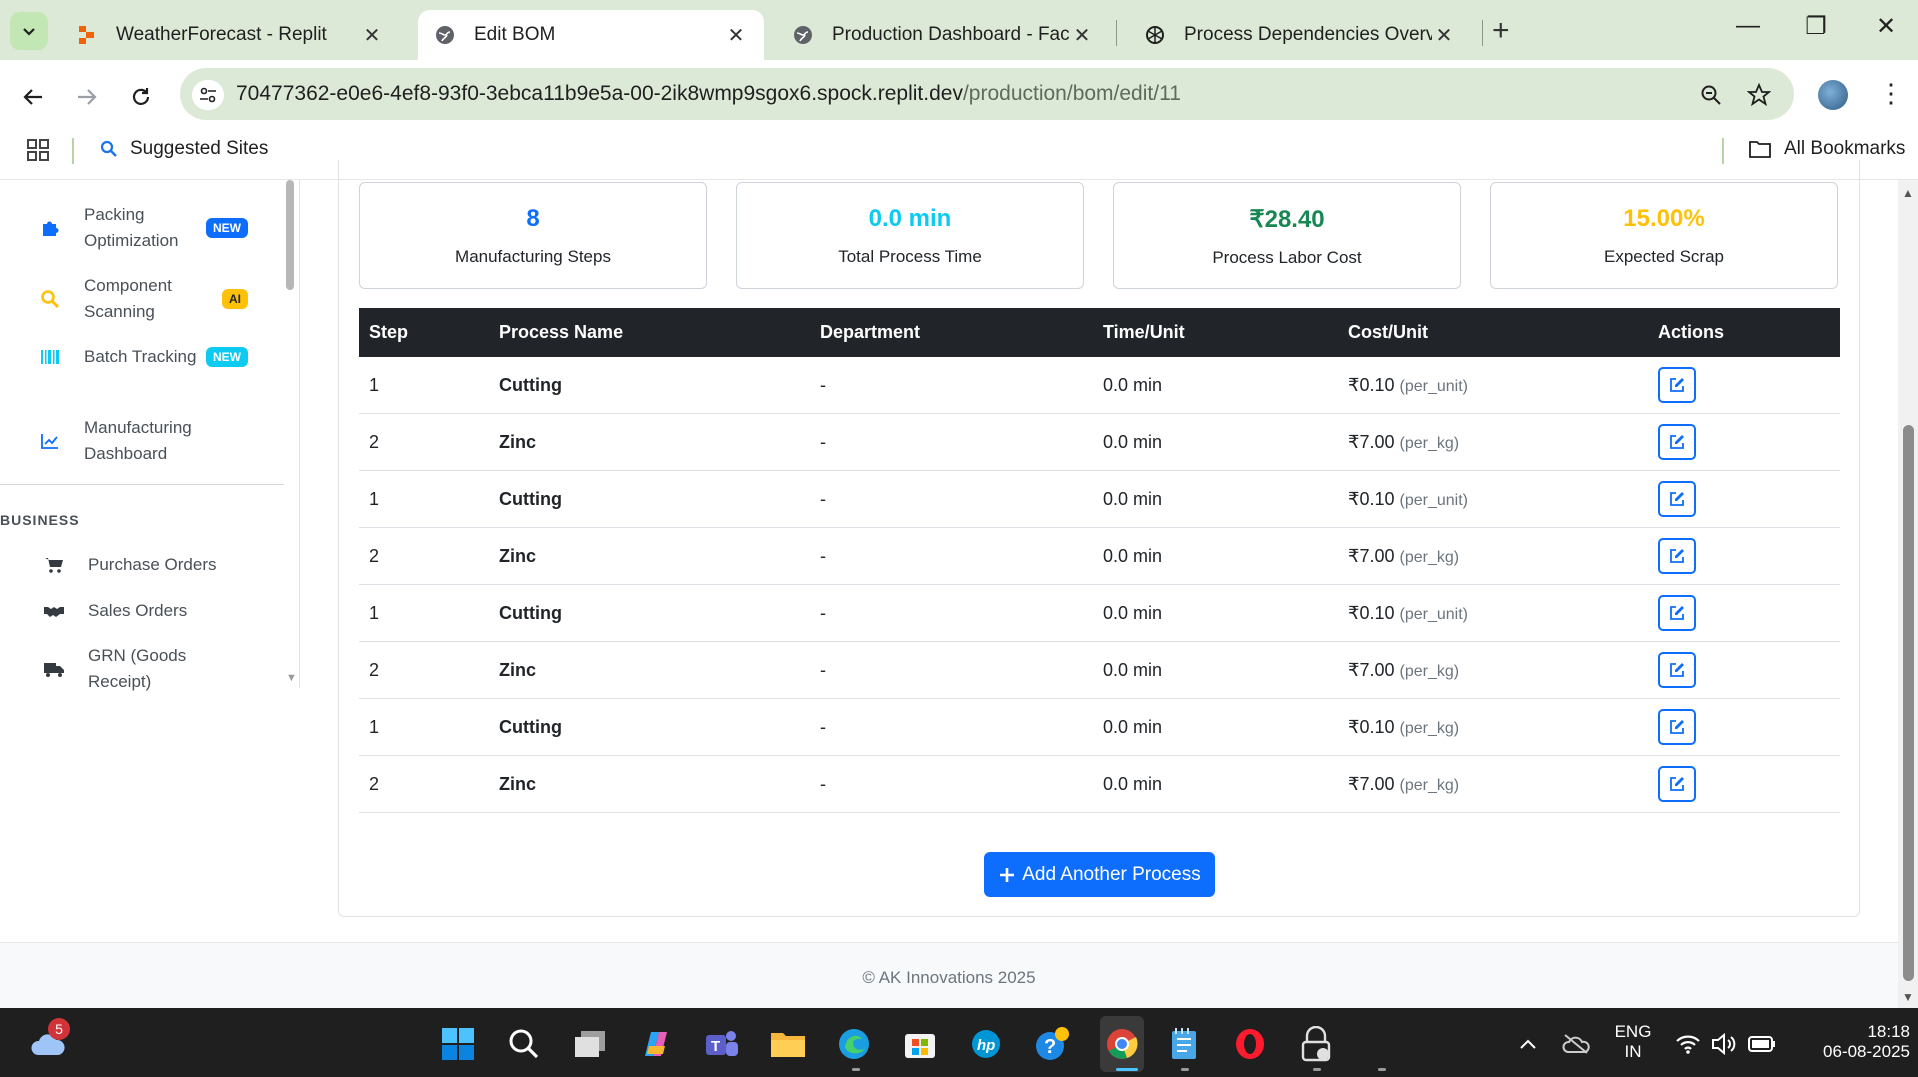 This screenshot has width=1918, height=1077. Describe the element at coordinates (1816, 26) in the screenshot. I see `restore-button: ❐` at that location.